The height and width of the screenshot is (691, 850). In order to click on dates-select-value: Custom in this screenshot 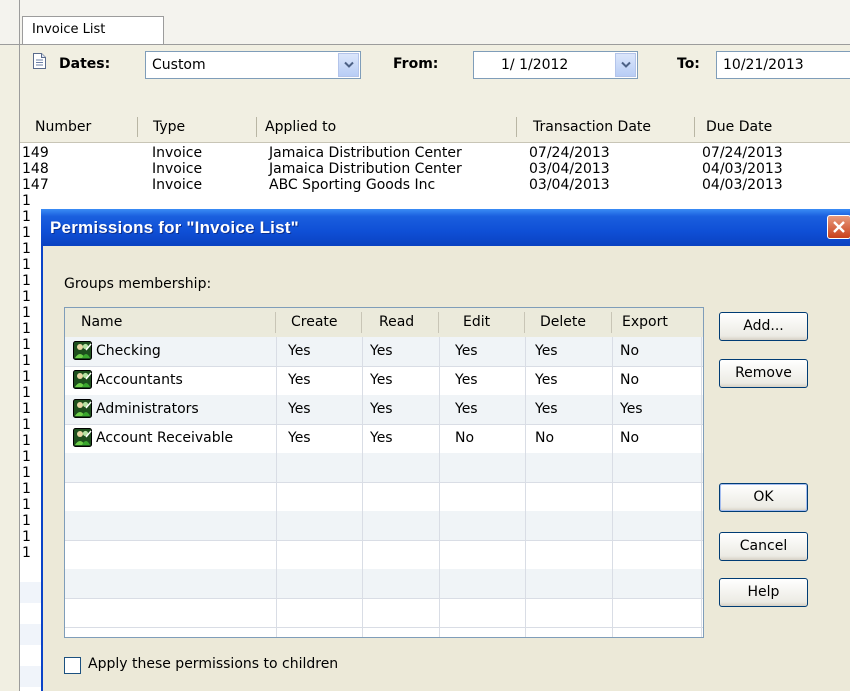, I will do `click(179, 65)`.